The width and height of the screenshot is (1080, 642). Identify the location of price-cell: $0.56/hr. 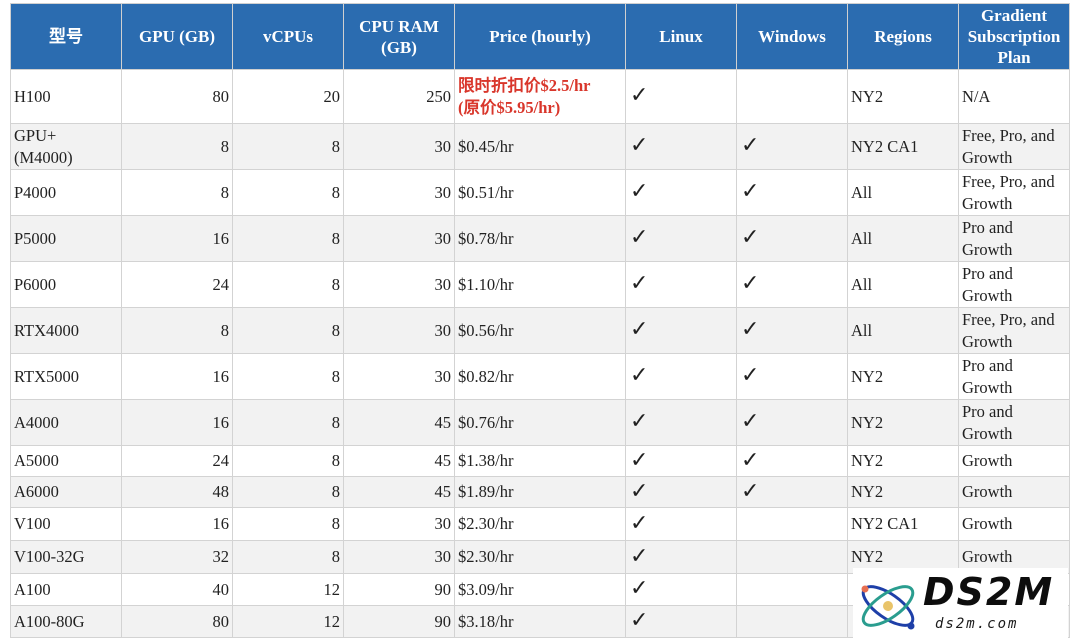
(540, 330).